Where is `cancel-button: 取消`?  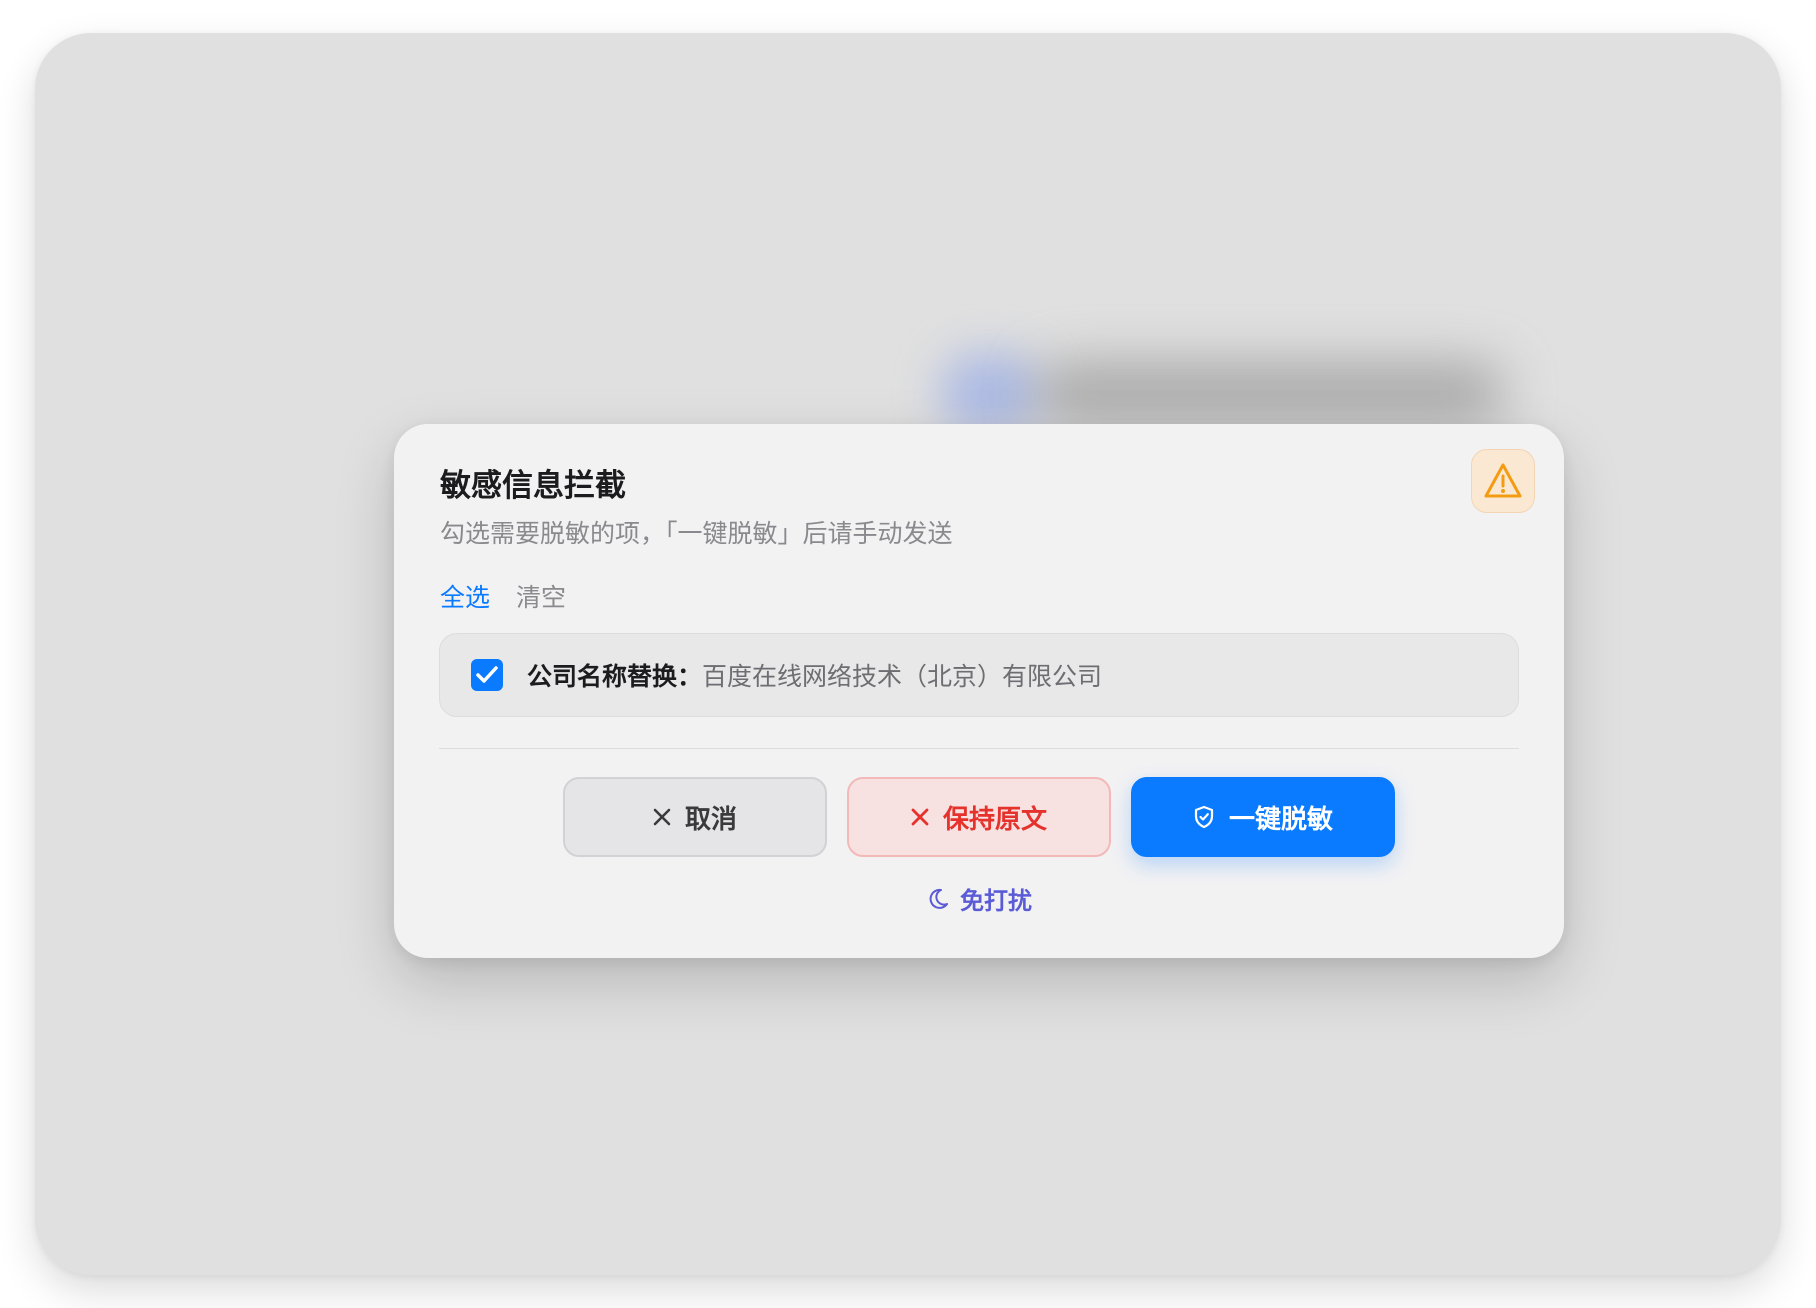 cancel-button: 取消 is located at coordinates (695, 817).